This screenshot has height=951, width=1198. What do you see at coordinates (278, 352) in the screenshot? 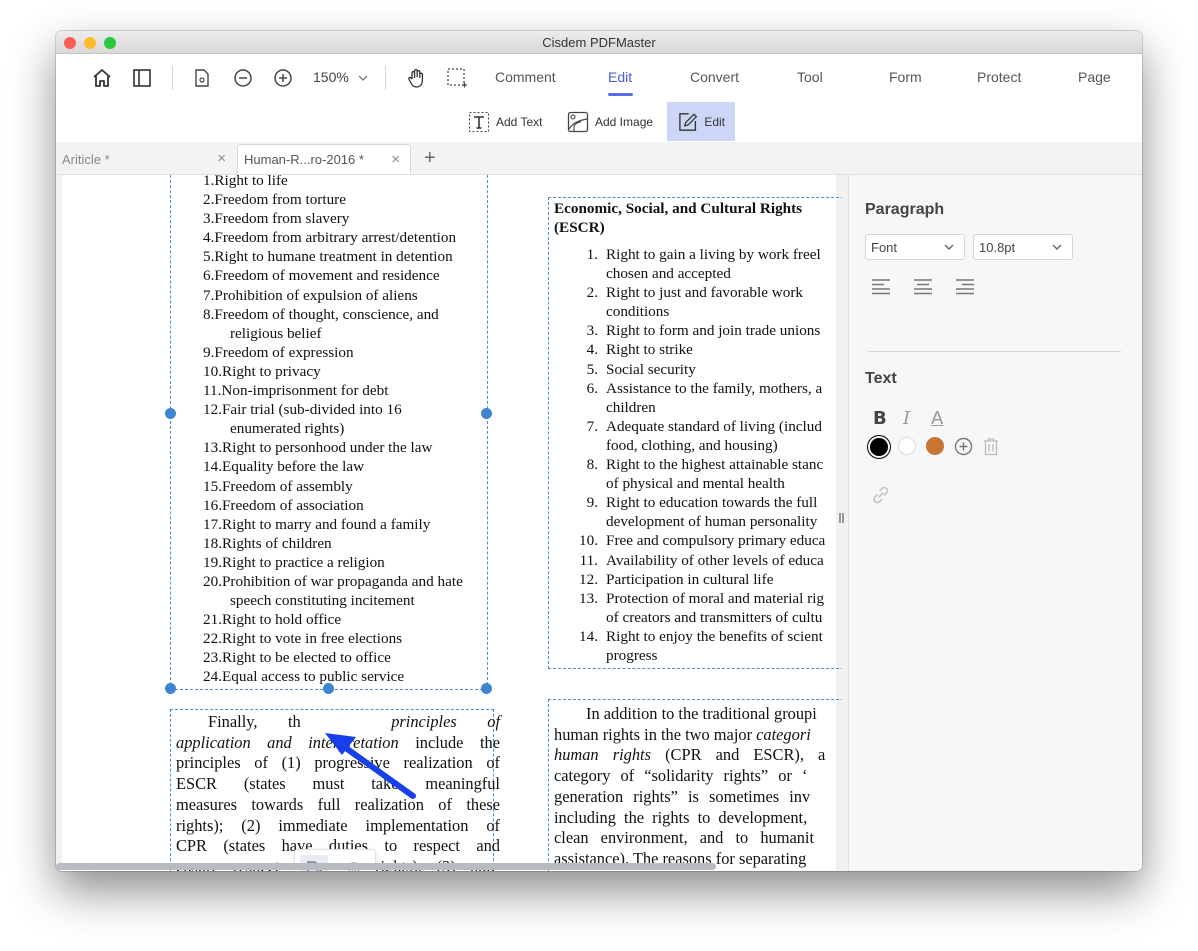
I see `cpr-list-item: 9.Freedom of expression` at bounding box center [278, 352].